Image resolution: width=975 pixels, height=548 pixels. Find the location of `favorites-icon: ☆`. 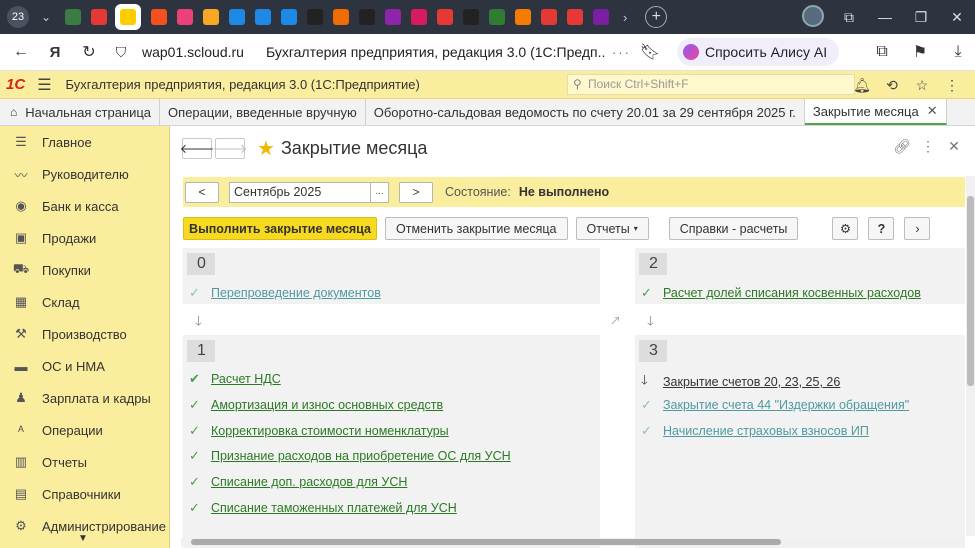

favorites-icon: ☆ is located at coordinates (922, 85).